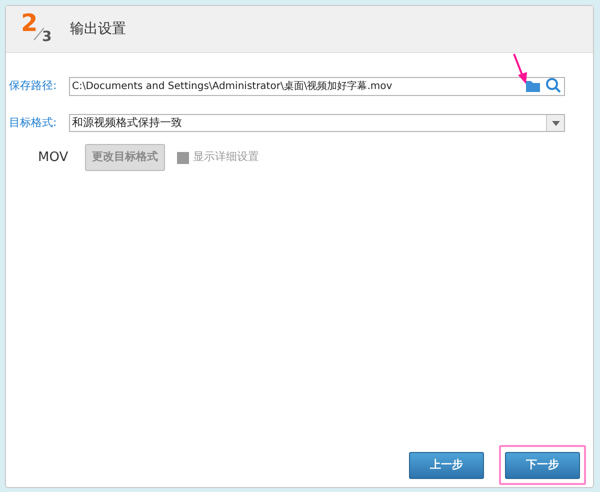 The image size is (600, 492). What do you see at coordinates (533, 86) in the screenshot?
I see `folder-icon` at bounding box center [533, 86].